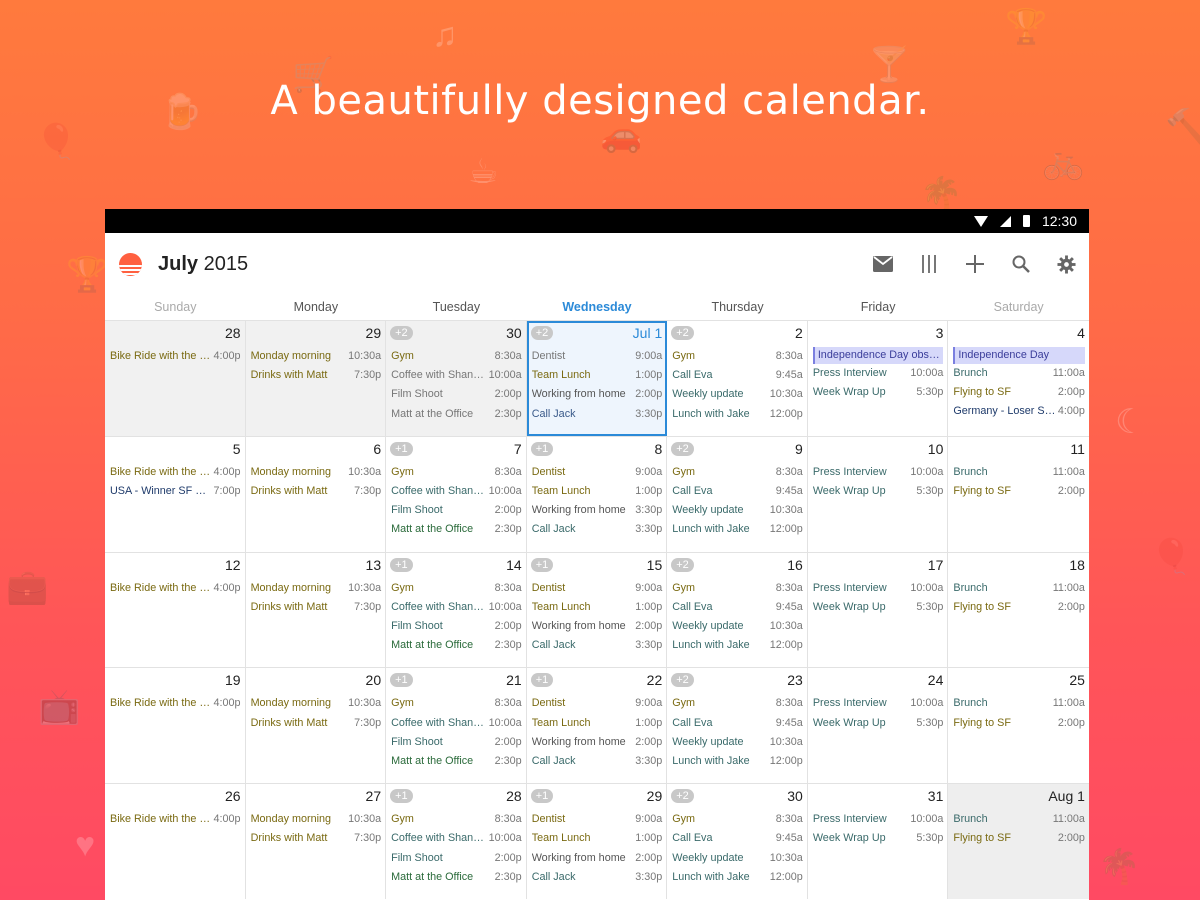  What do you see at coordinates (882, 264) in the screenshot?
I see `mail-icon` at bounding box center [882, 264].